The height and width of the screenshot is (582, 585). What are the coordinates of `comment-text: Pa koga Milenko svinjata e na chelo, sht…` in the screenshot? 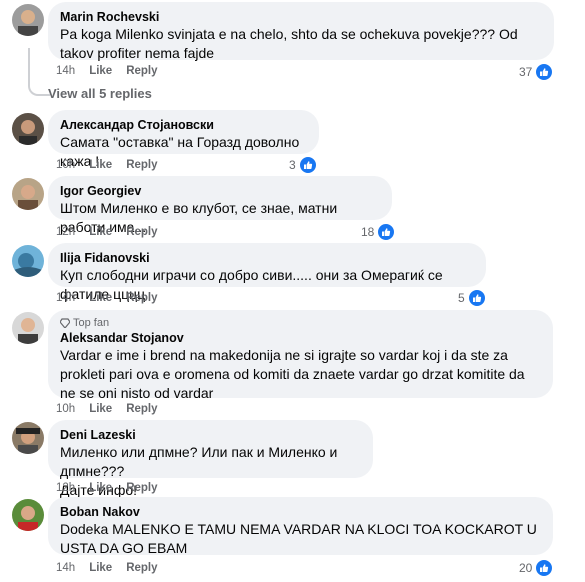 It's located at (291, 43).